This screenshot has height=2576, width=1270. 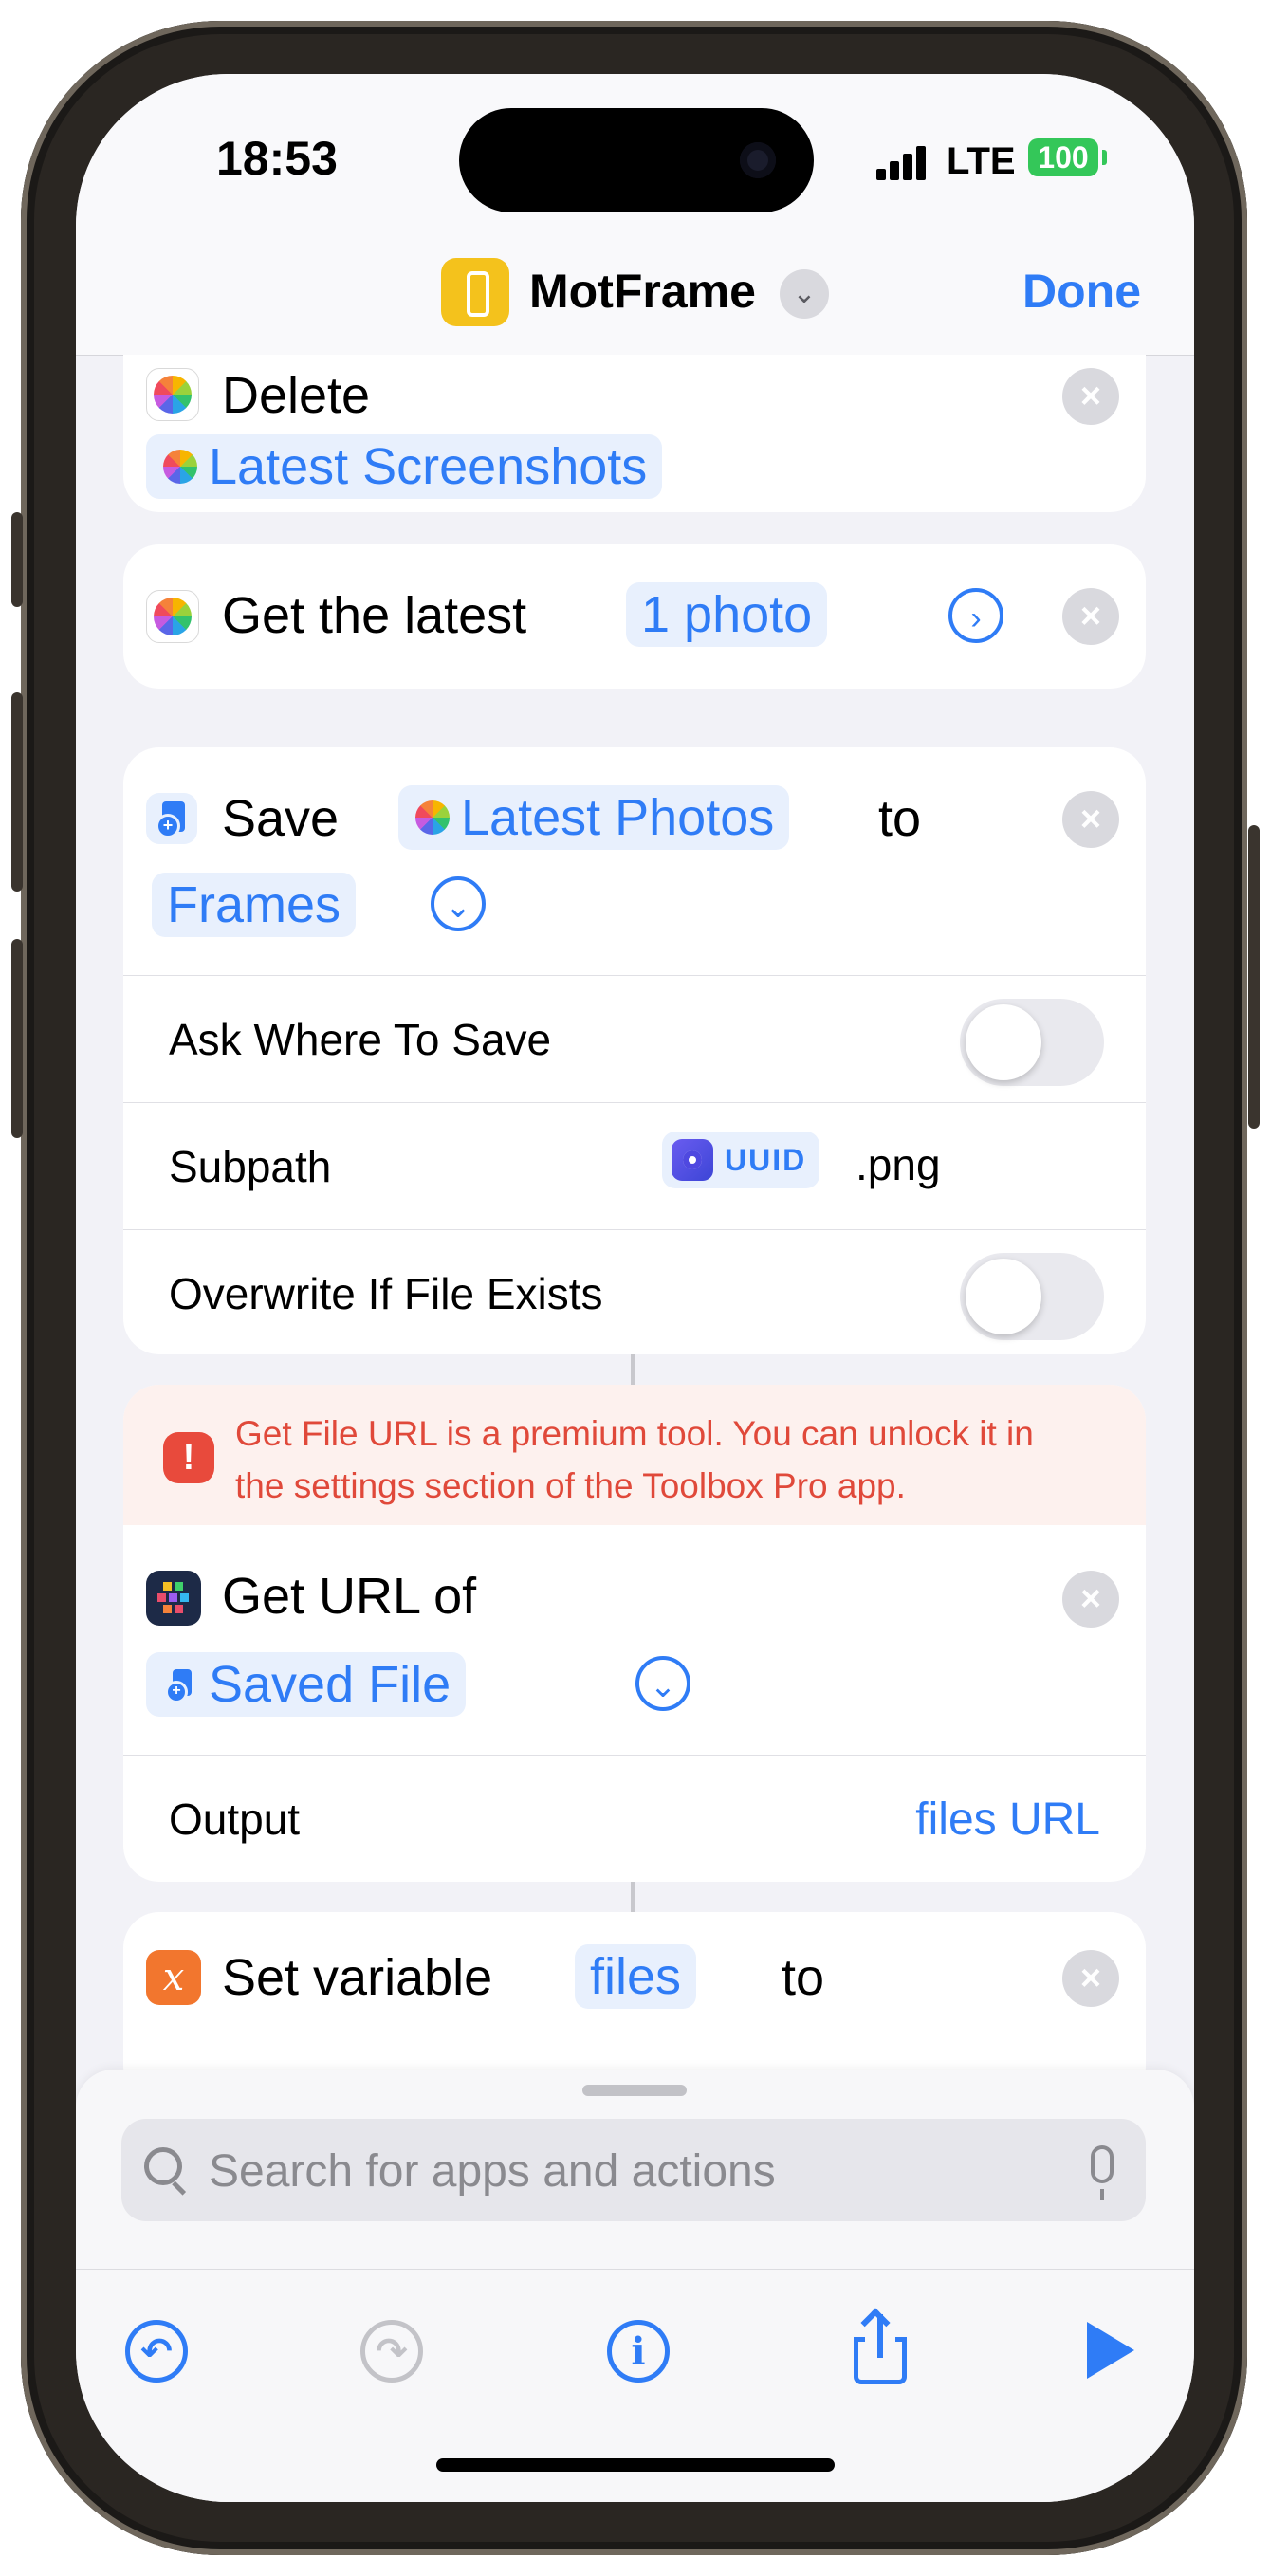 I want to click on delete-action-card: Delete × Latest Screenshots, so click(x=634, y=433).